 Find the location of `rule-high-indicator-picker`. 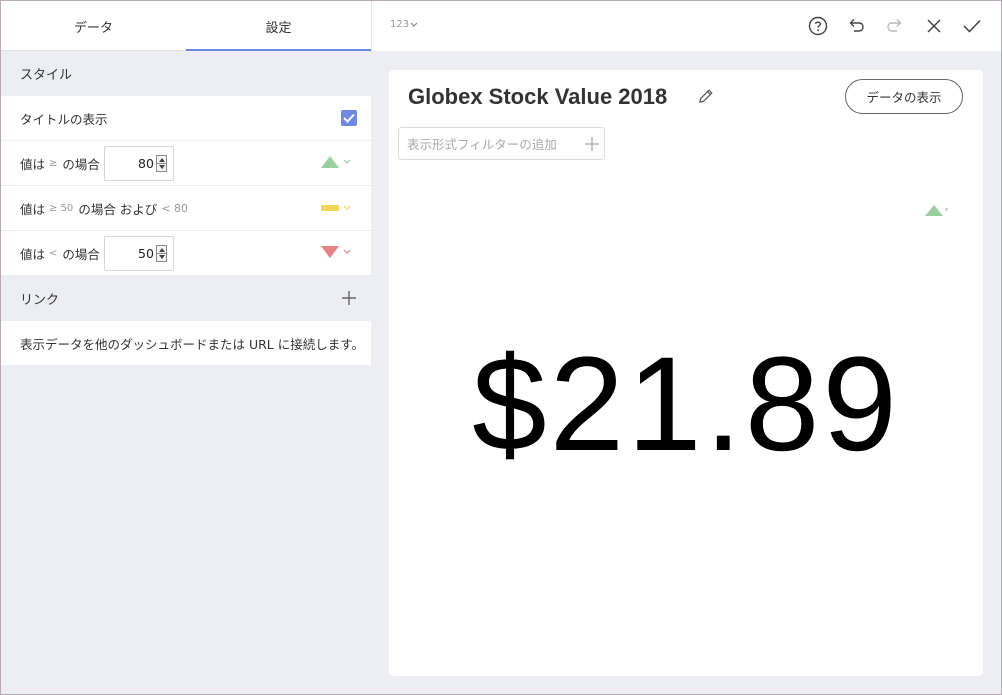

rule-high-indicator-picker is located at coordinates (336, 162).